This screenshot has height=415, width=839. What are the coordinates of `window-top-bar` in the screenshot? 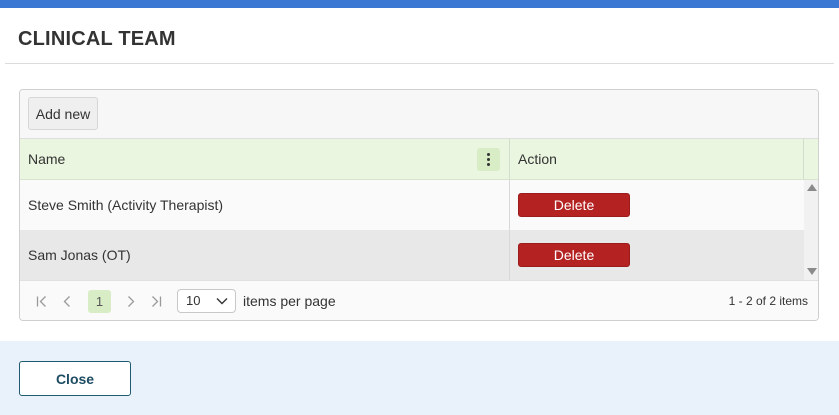 It's located at (419, 4).